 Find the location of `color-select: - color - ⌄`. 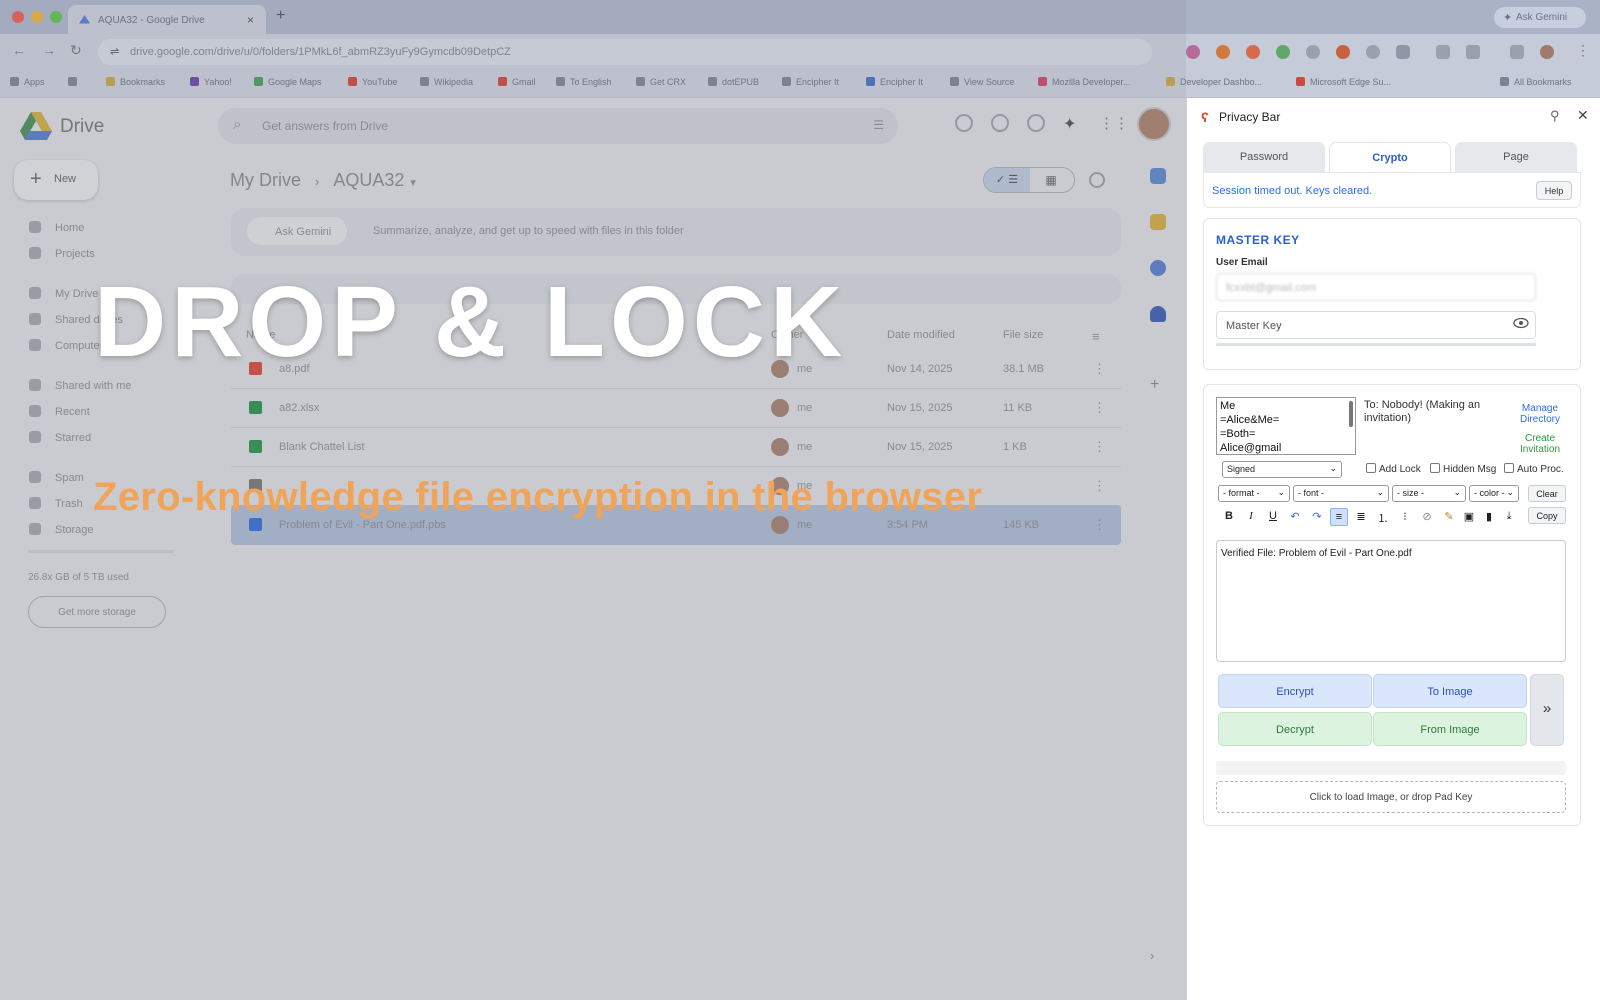

color-select: - color - ⌄ is located at coordinates (1494, 493).